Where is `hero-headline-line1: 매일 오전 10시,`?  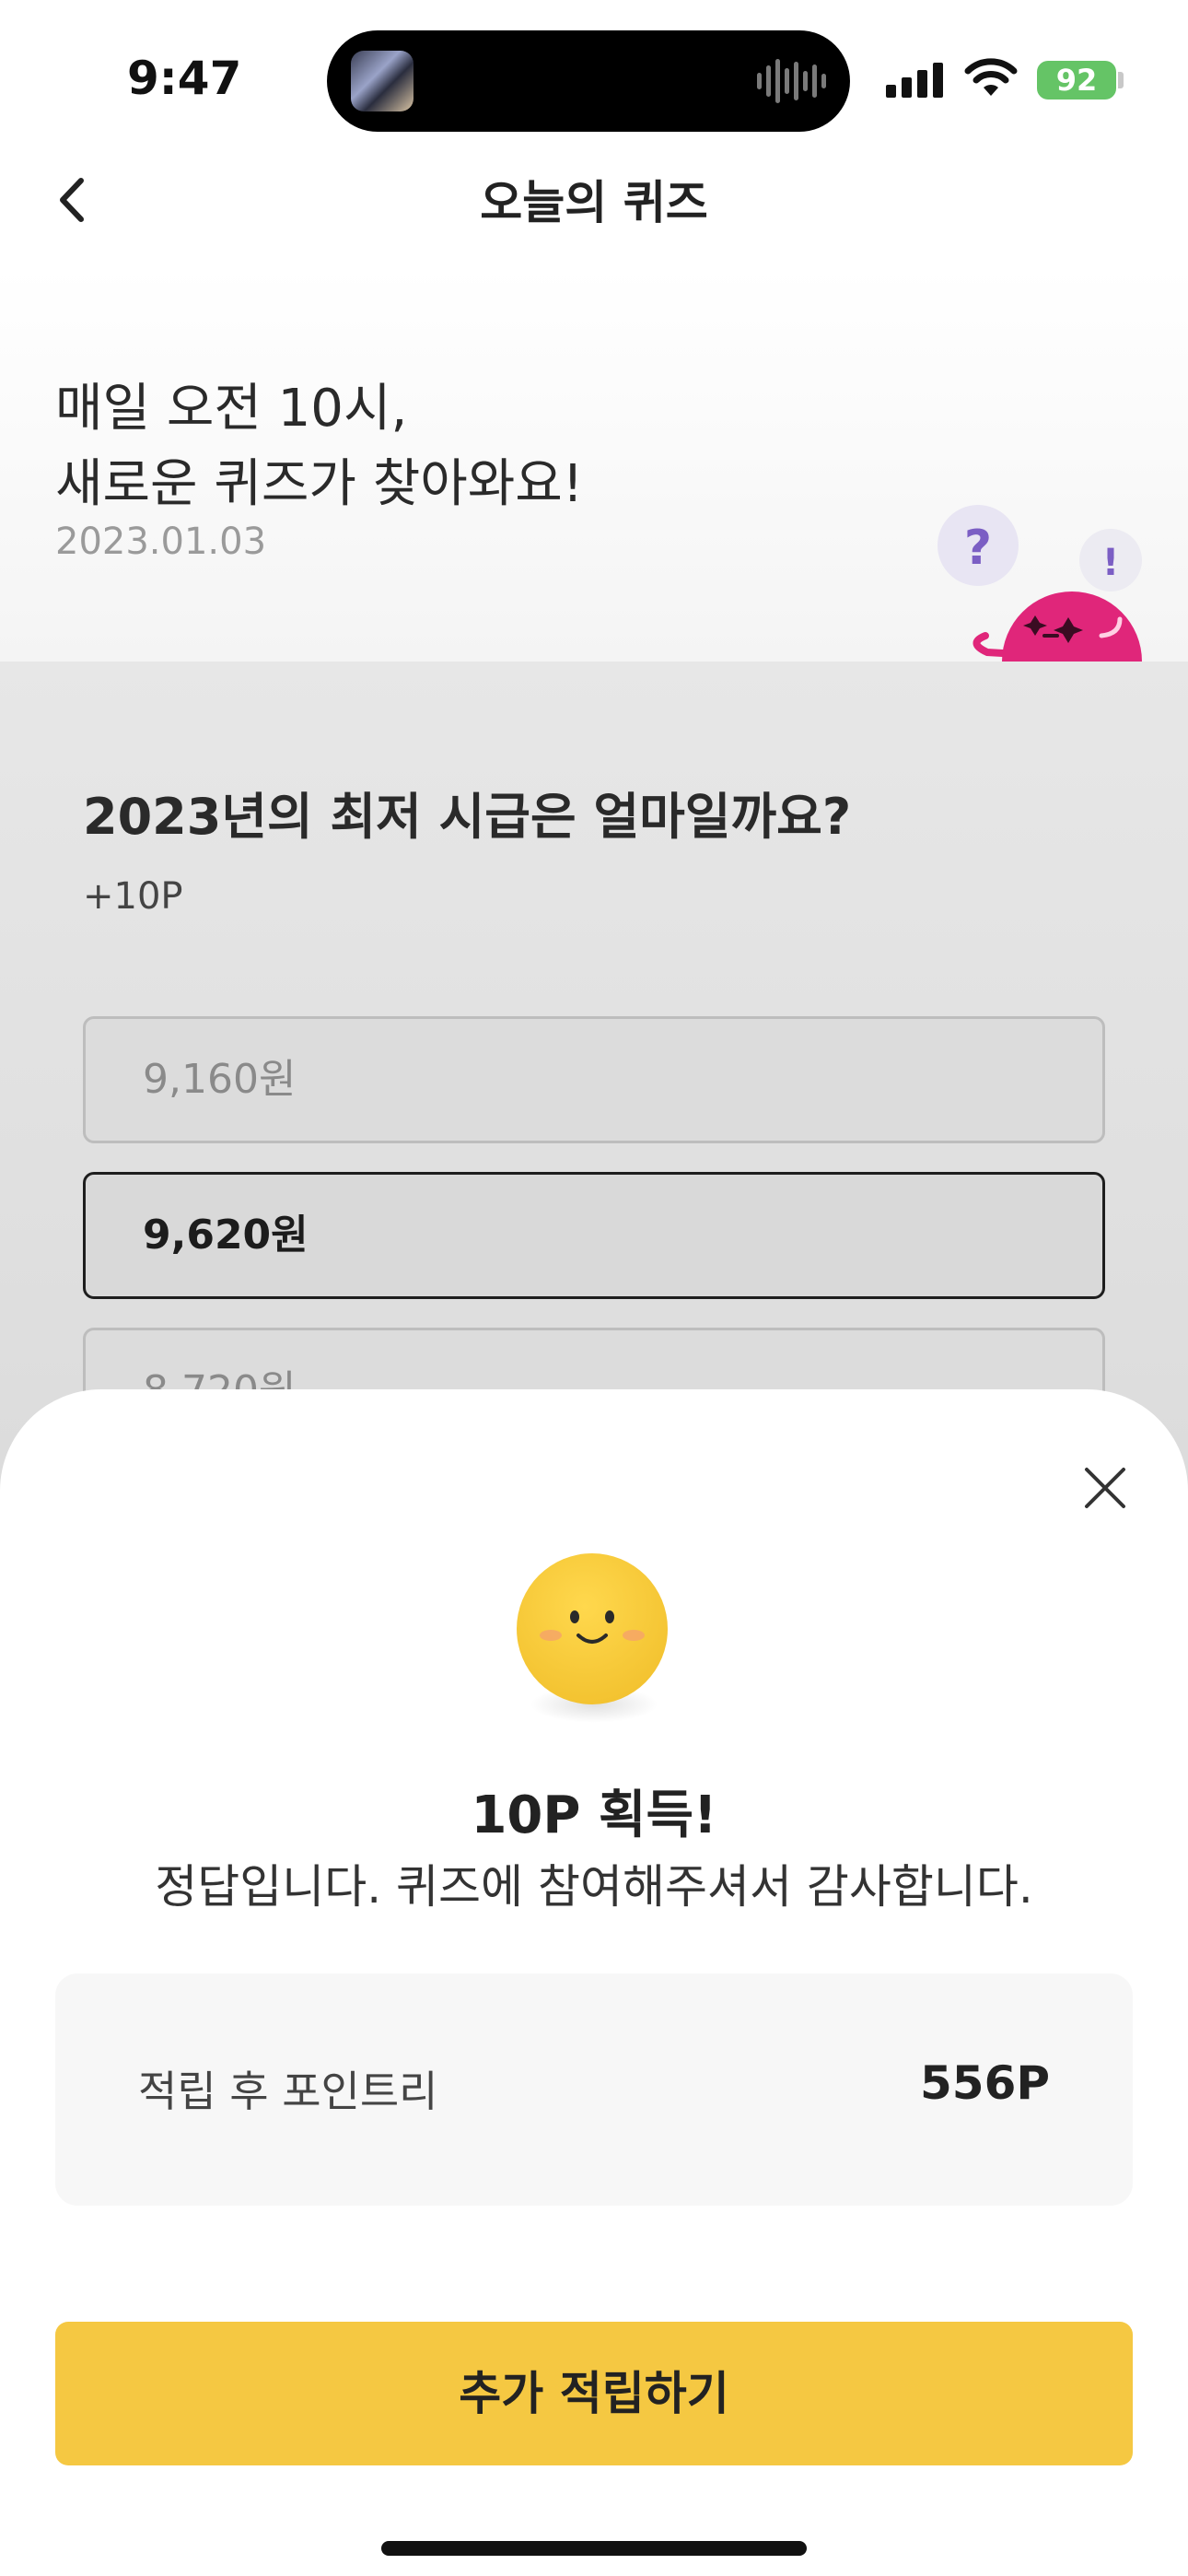 hero-headline-line1: 매일 오전 10시, is located at coordinates (231, 409).